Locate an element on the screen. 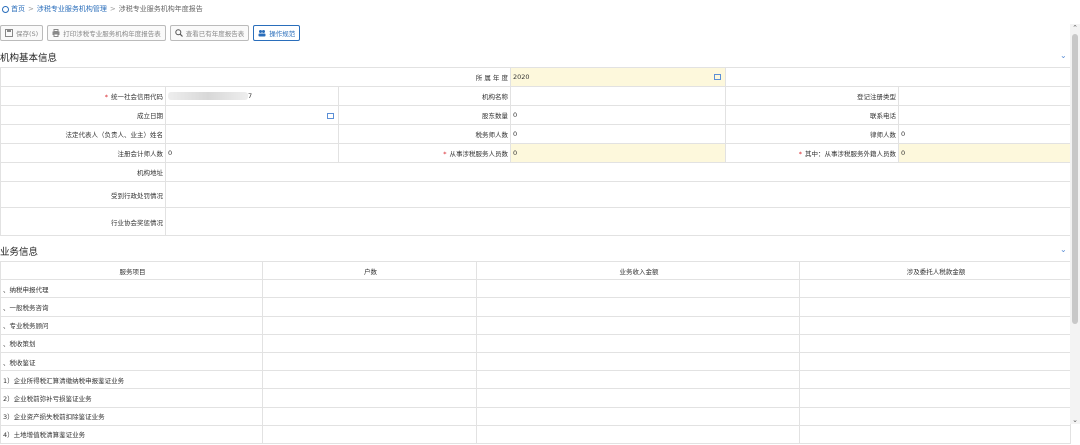 The height and width of the screenshot is (445, 1080). year-input: 2020 is located at coordinates (618, 77).